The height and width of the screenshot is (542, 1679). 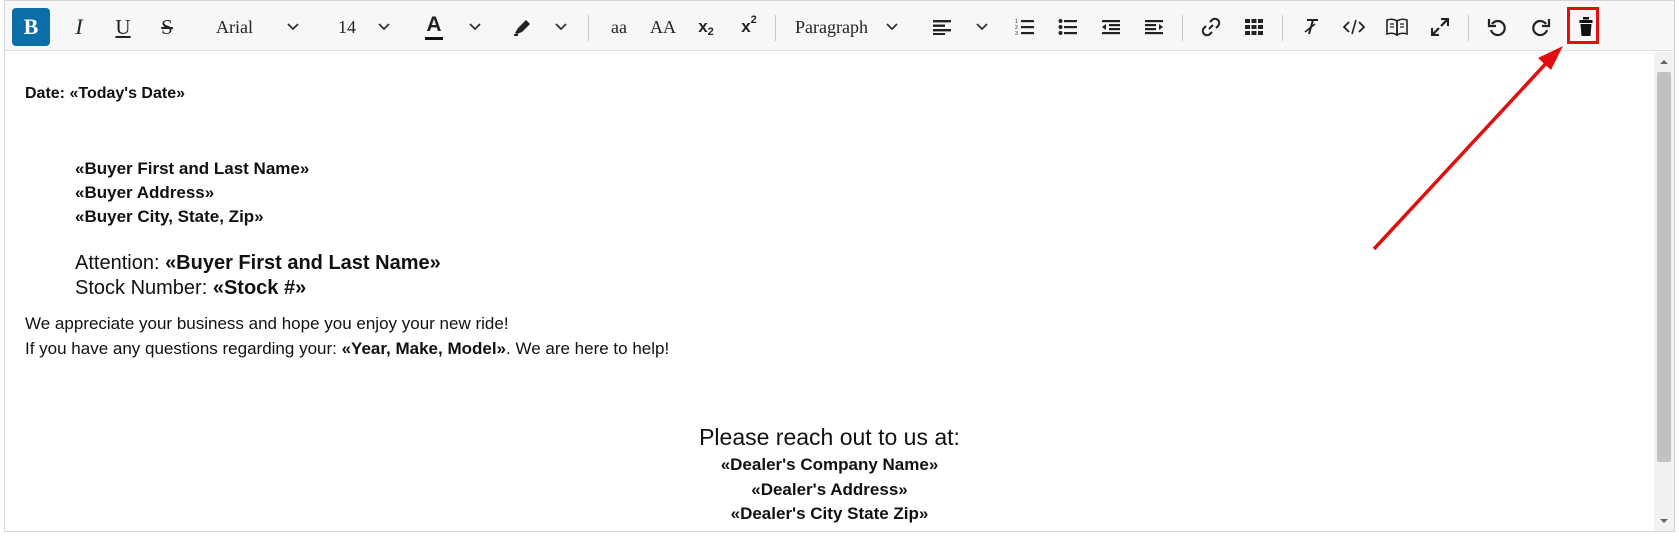 I want to click on superscript-base: x, so click(x=746, y=26).